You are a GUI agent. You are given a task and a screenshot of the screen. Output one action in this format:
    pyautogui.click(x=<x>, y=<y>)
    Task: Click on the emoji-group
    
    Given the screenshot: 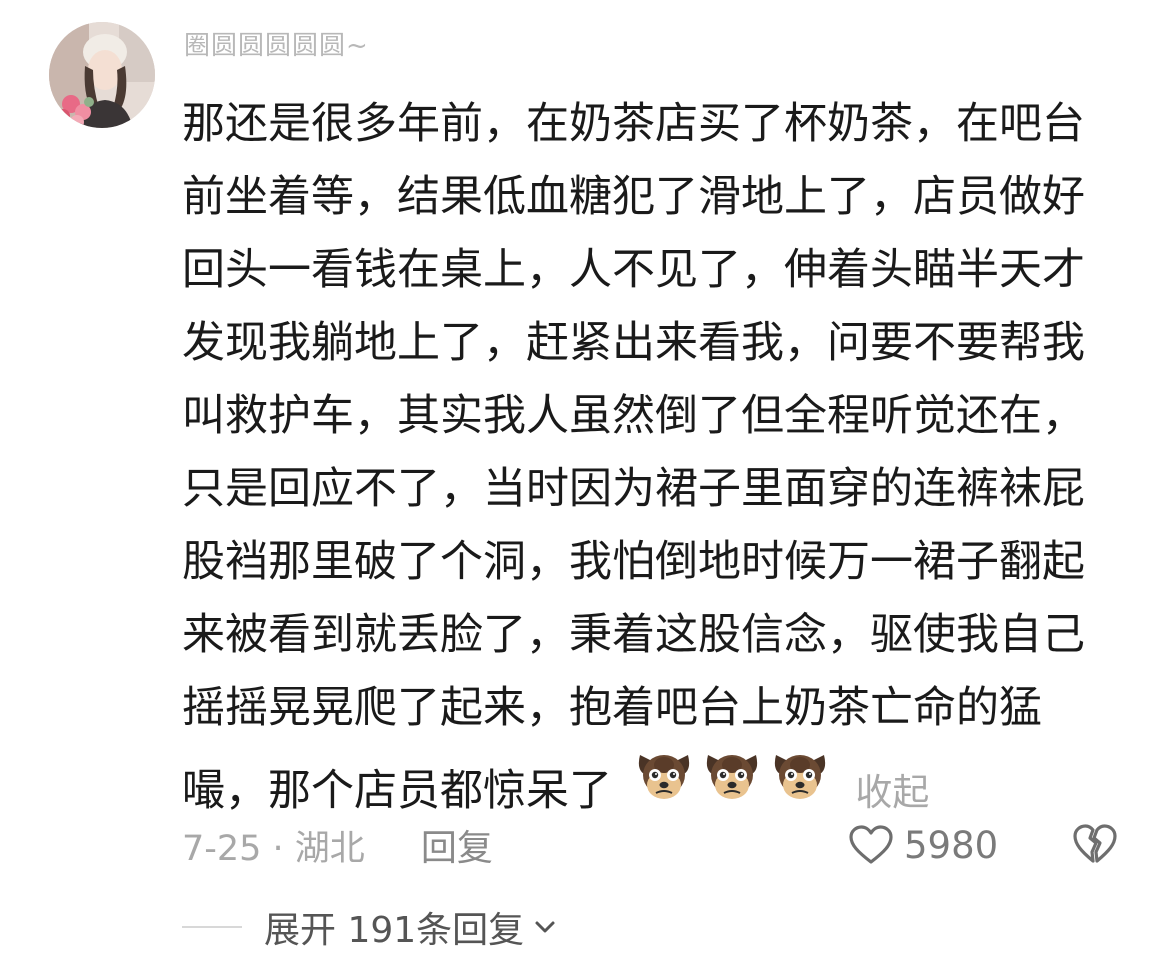 What is the action you would take?
    pyautogui.click(x=732, y=775)
    